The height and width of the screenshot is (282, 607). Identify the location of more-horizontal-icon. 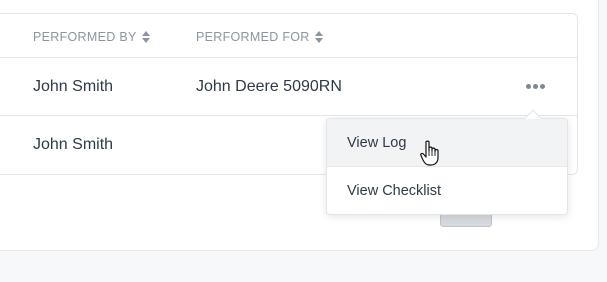
(535, 85).